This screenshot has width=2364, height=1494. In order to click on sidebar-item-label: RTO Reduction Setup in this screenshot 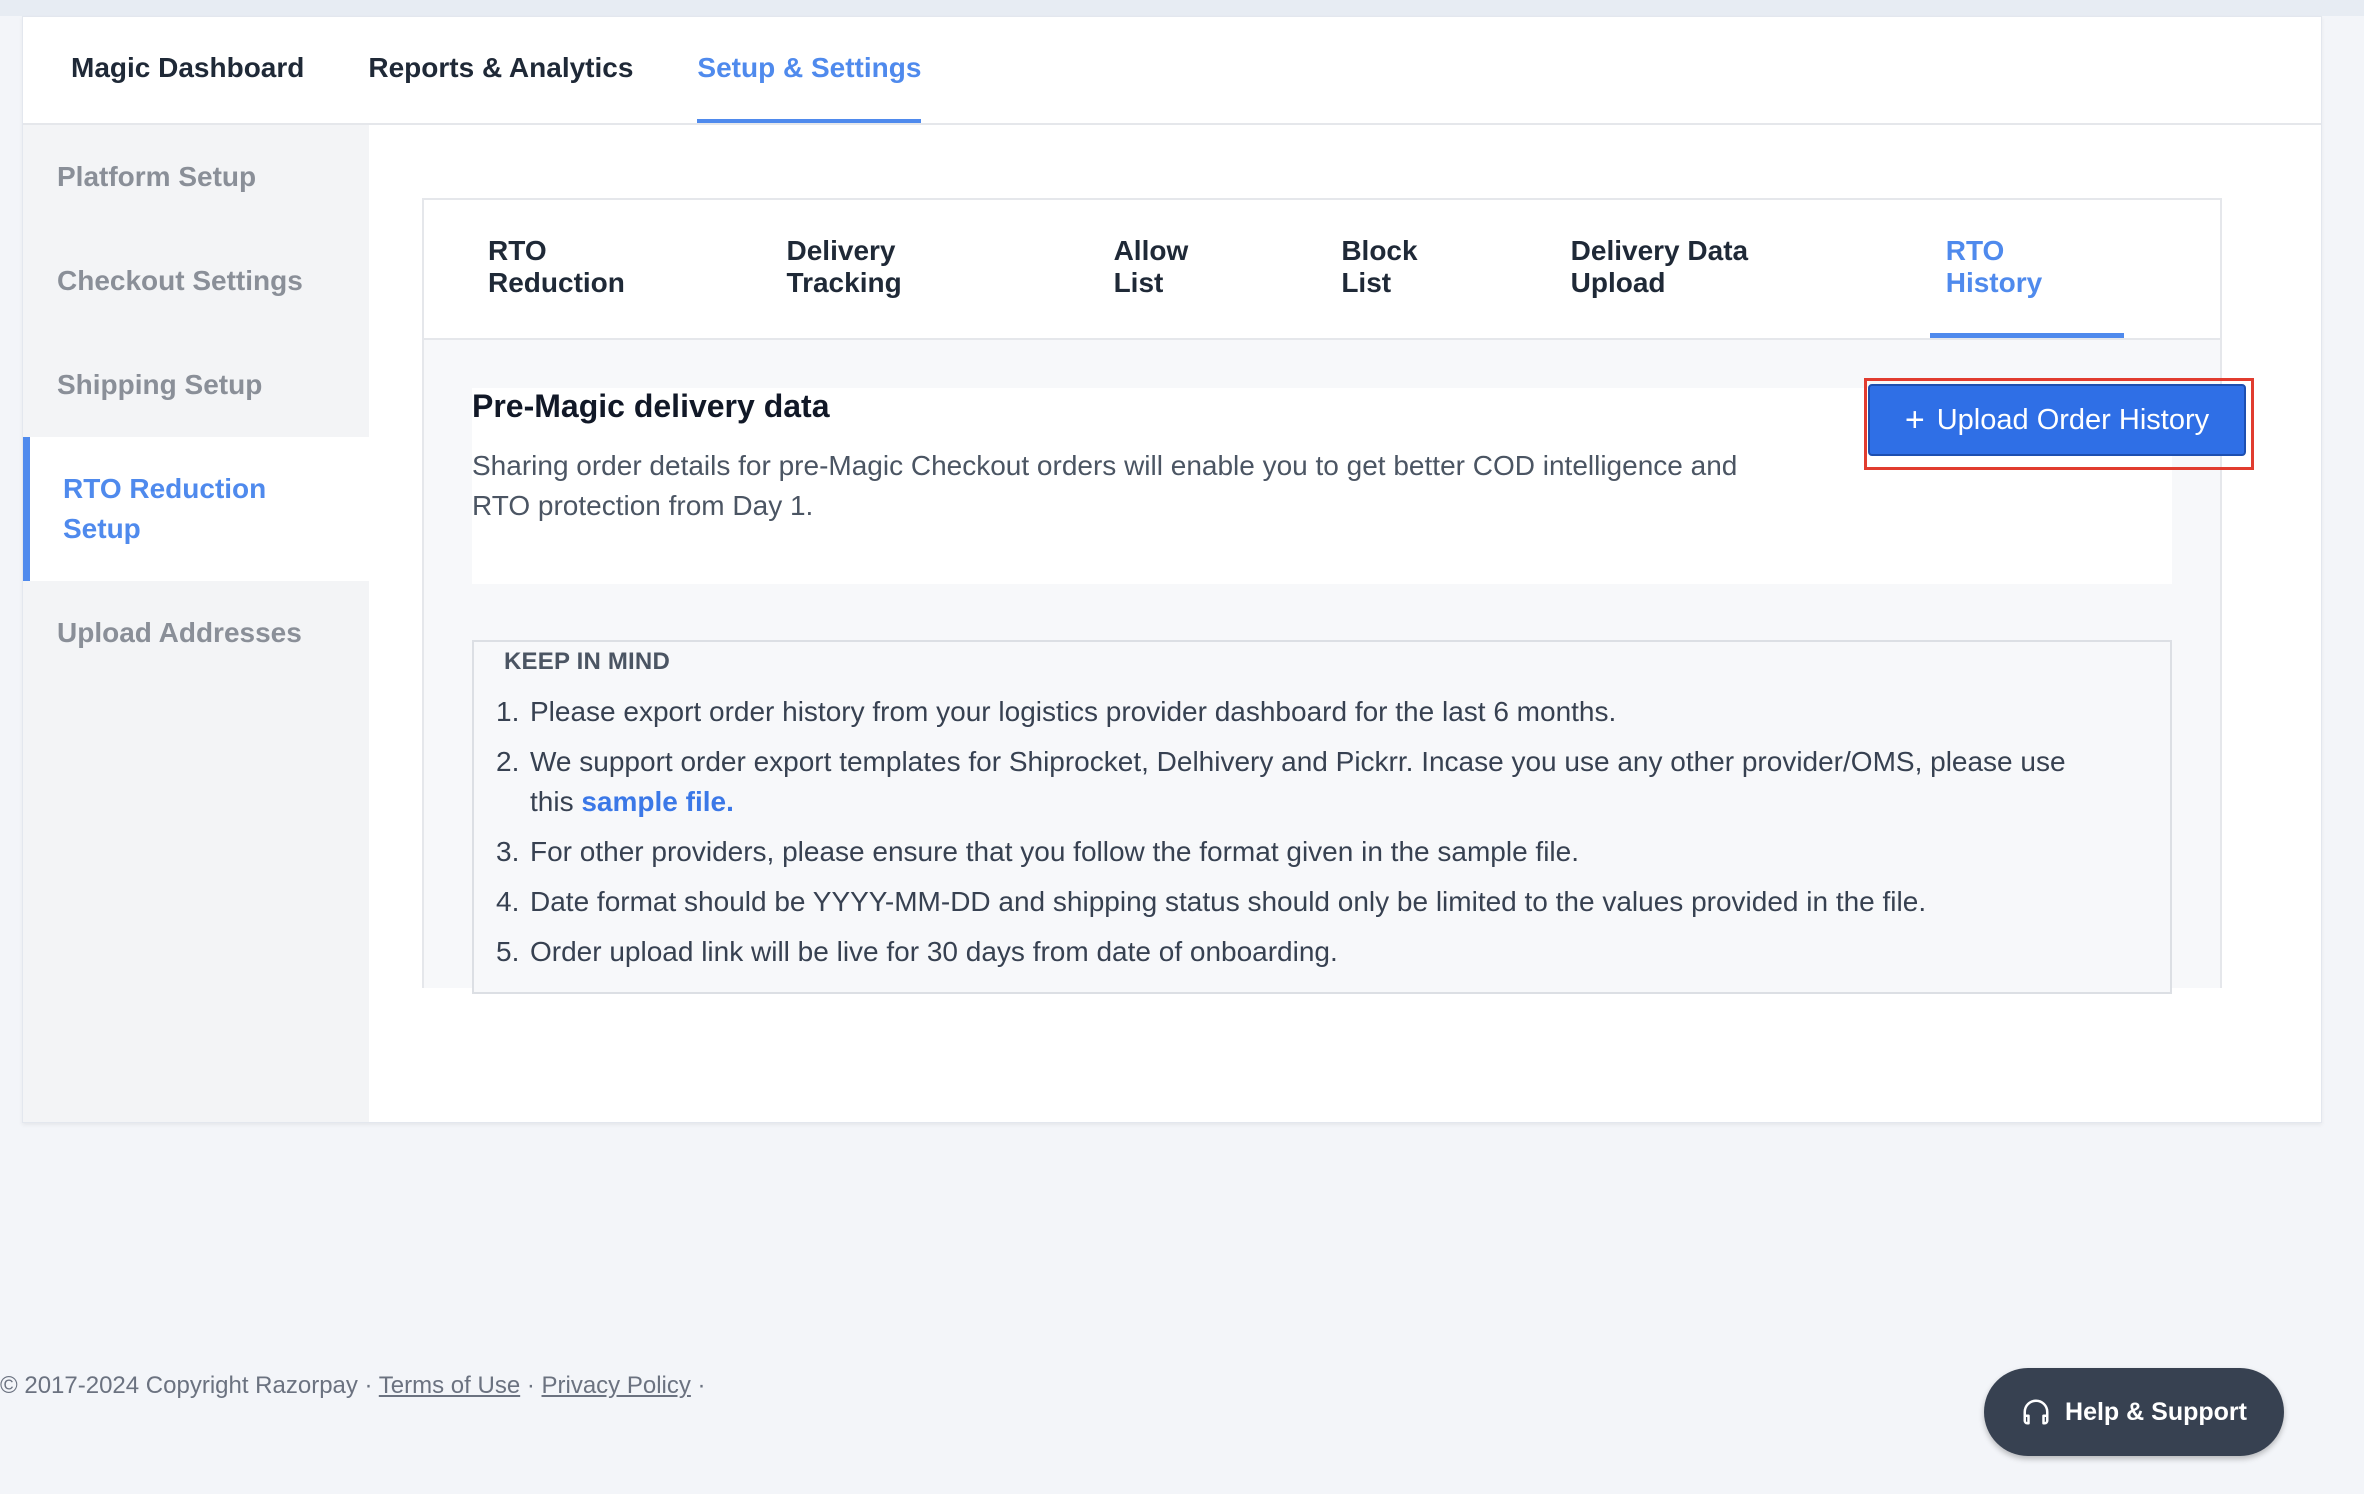, I will do `click(165, 508)`.